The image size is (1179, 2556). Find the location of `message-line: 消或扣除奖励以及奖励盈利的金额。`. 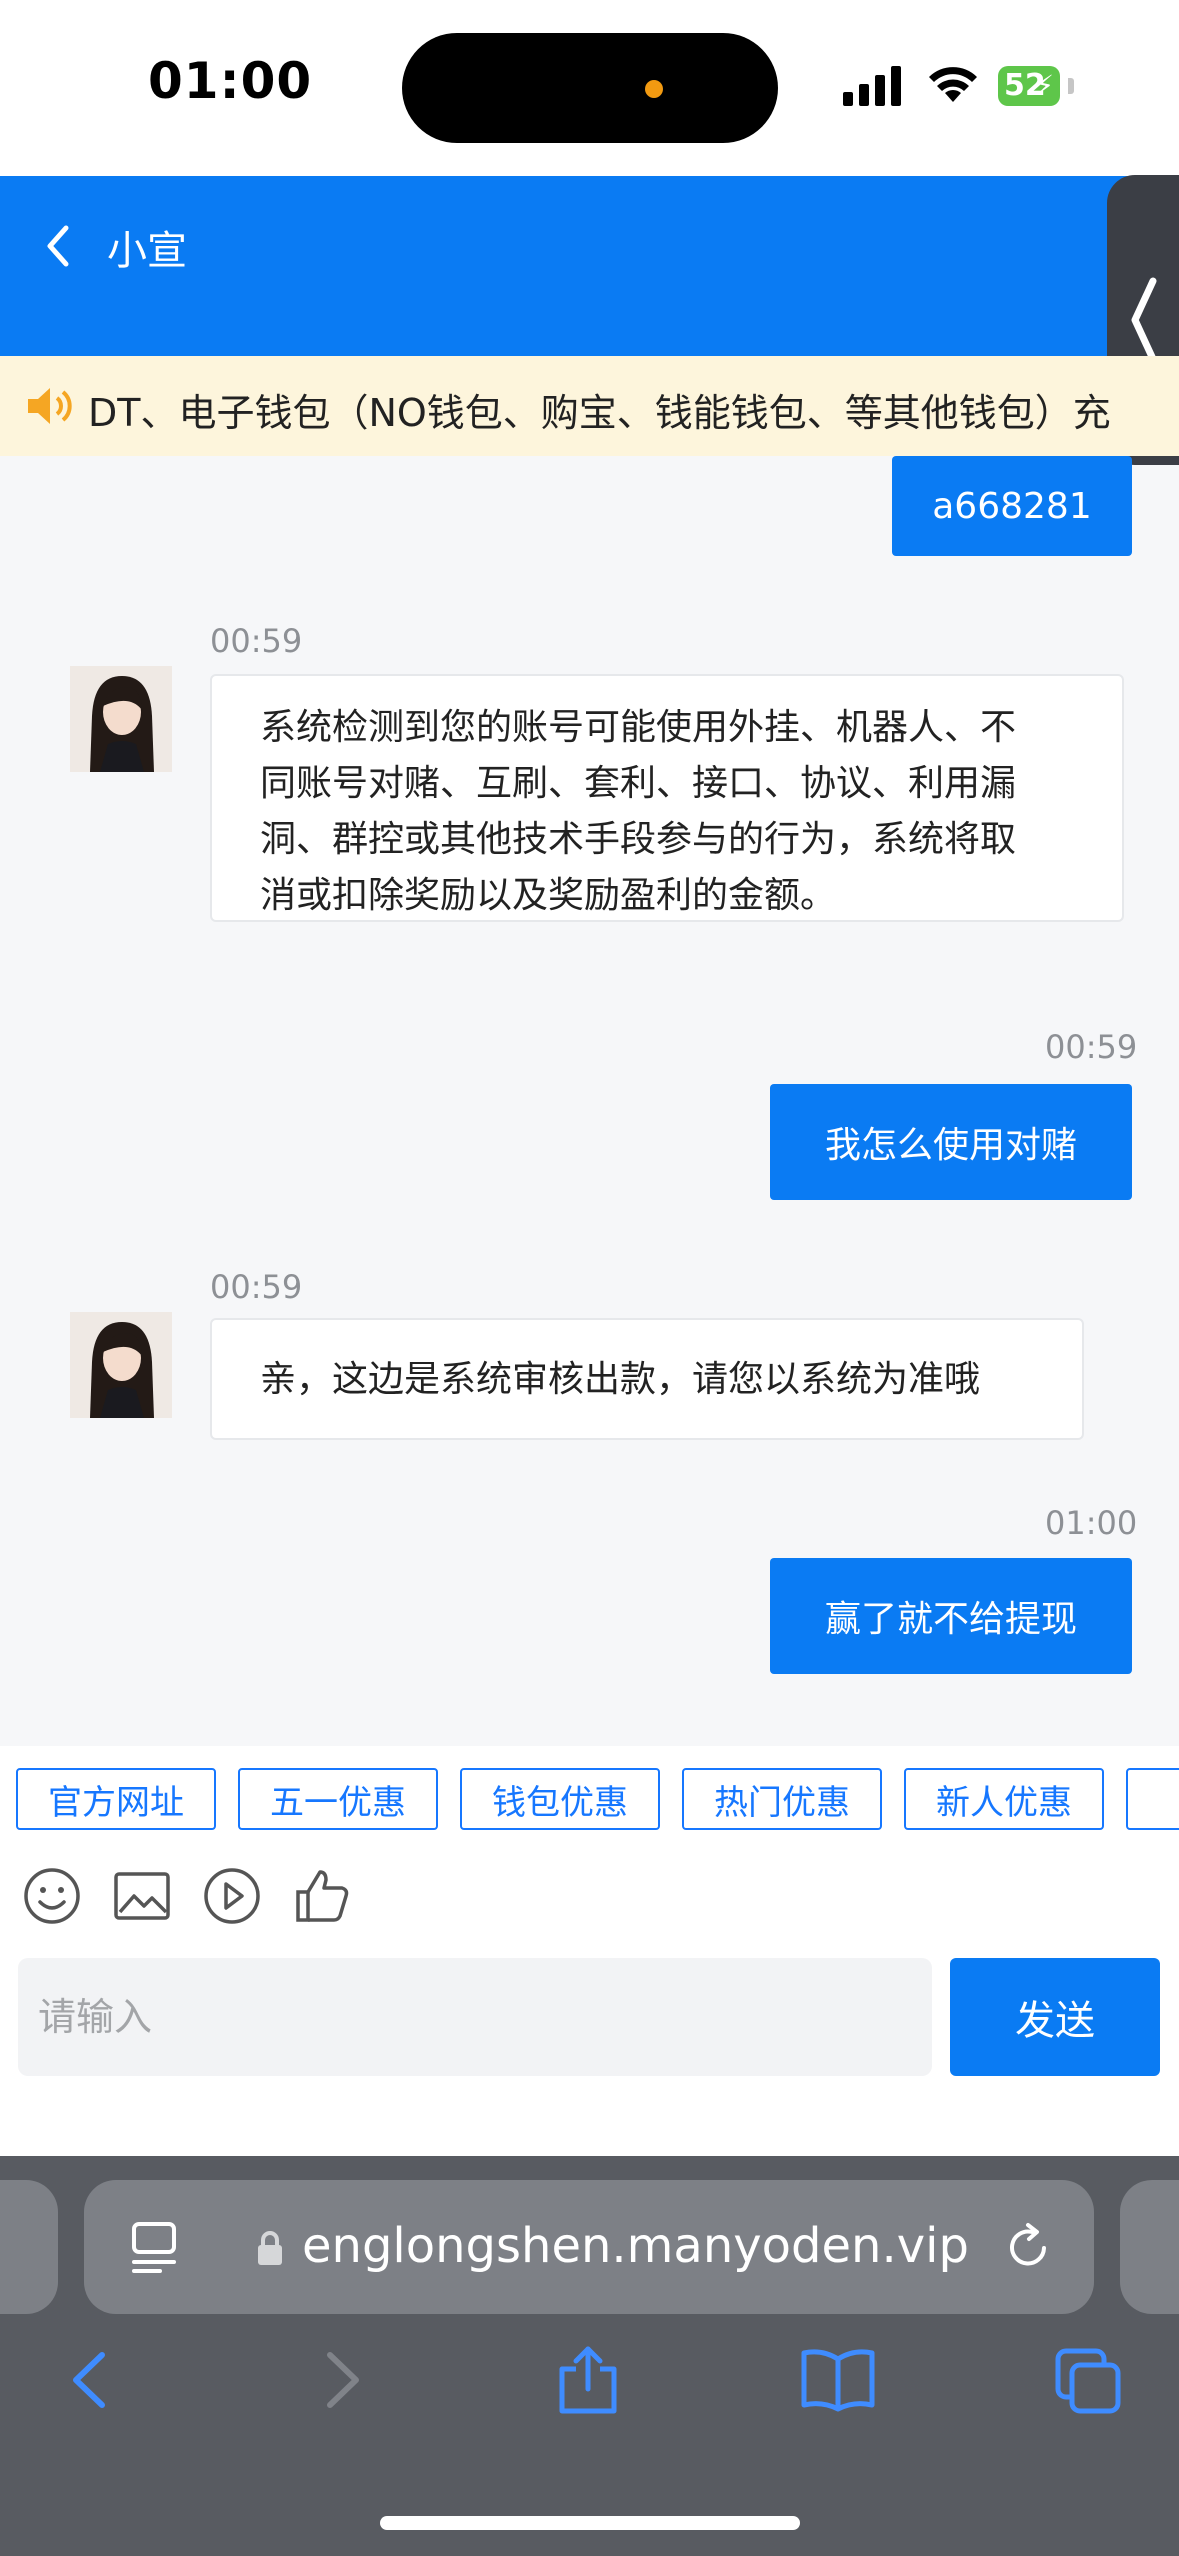

message-line: 消或扣除奖励以及奖励盈利的金额。 is located at coordinates (548, 895).